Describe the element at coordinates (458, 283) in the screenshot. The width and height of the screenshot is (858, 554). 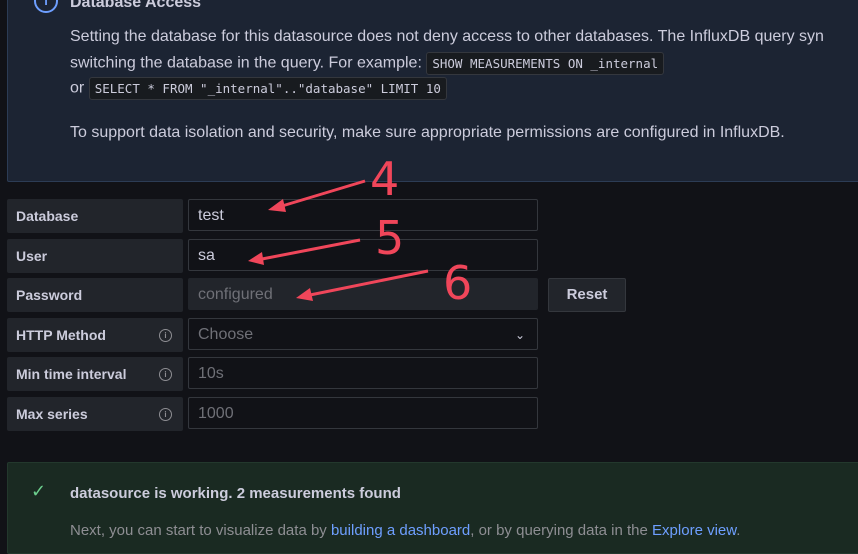
I see `annotation-number-6: 6` at that location.